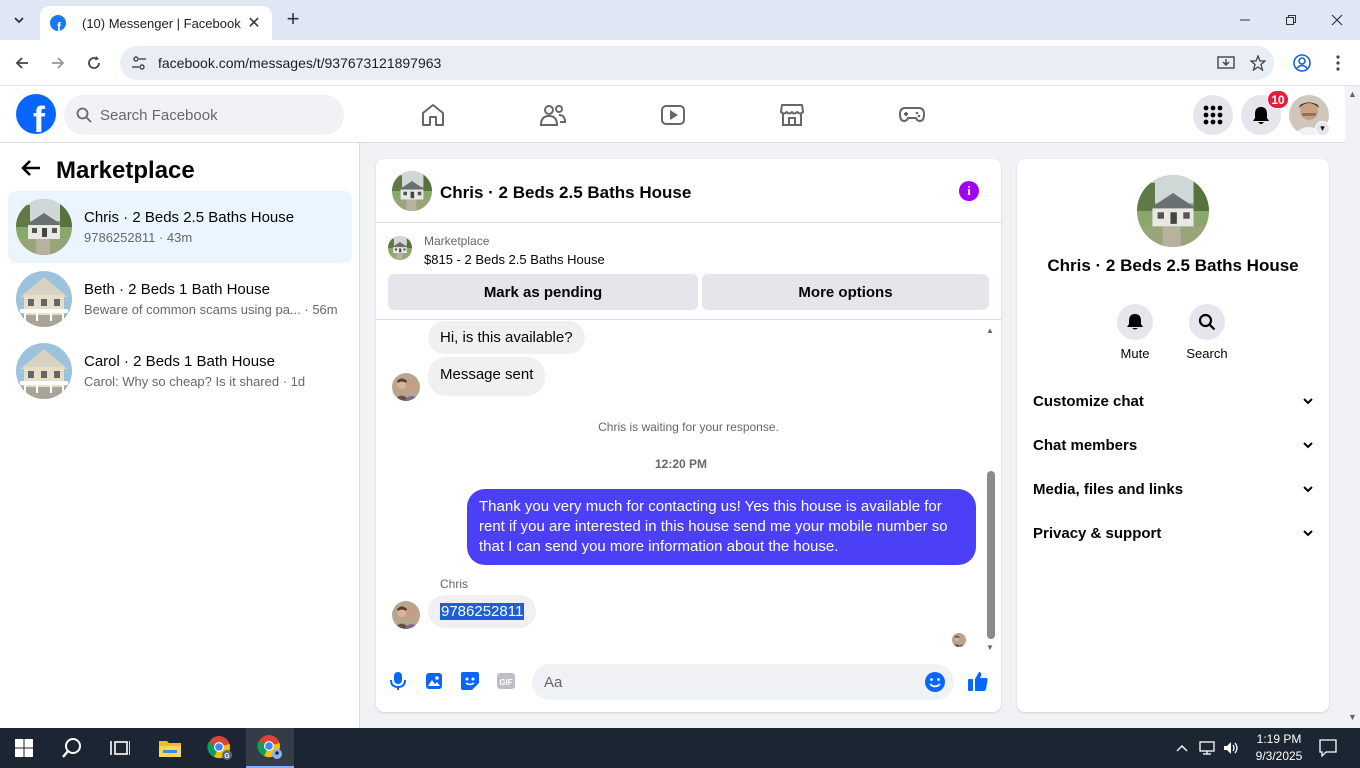 This screenshot has height=768, width=1360. Describe the element at coordinates (673, 115) in the screenshot. I see `nav-video` at that location.